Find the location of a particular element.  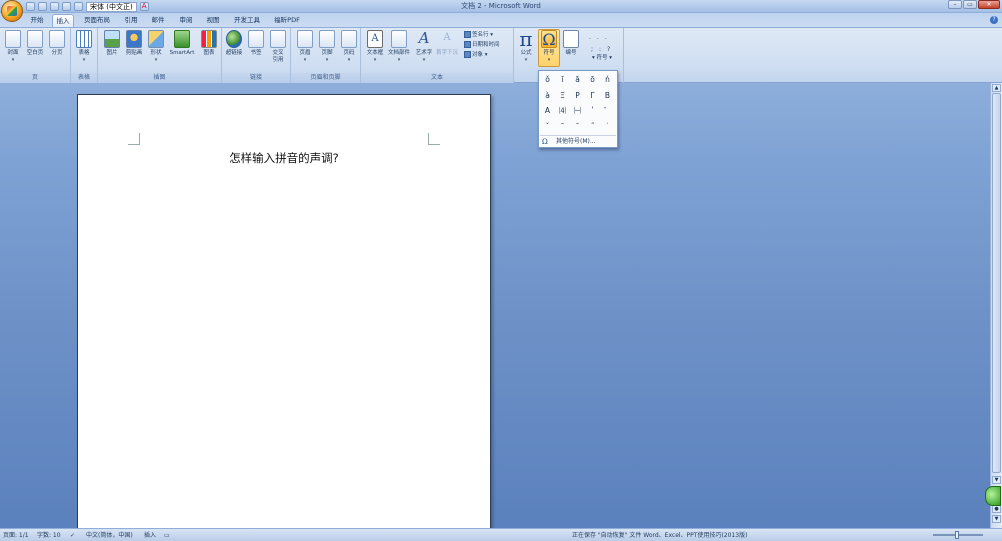

quick-parts-button: 文档部件 ▾ is located at coordinates (399, 51).